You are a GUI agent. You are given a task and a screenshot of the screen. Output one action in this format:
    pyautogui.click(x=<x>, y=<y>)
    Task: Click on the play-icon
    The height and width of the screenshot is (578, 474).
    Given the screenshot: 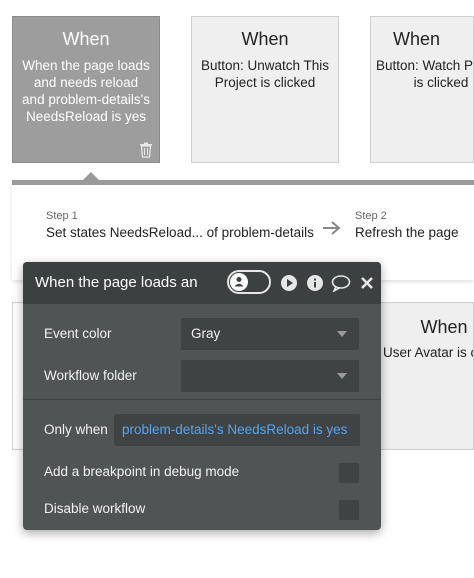 What is the action you would take?
    pyautogui.click(x=289, y=283)
    